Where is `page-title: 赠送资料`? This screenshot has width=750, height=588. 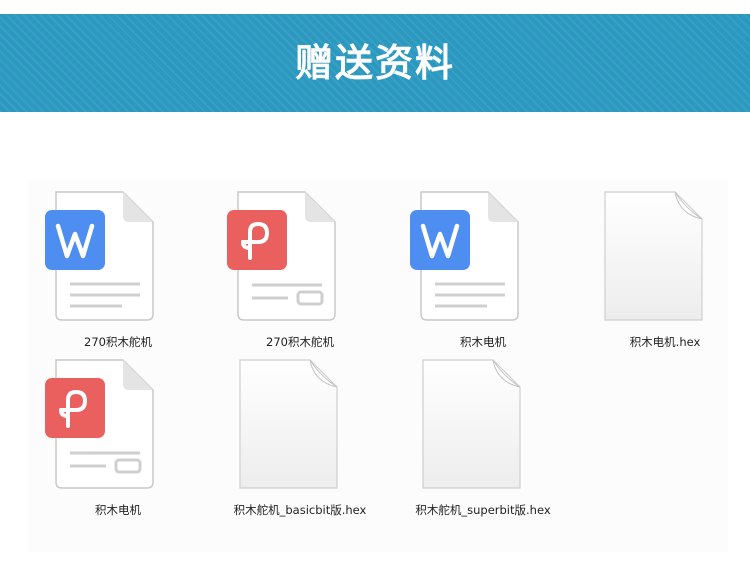
page-title: 赠送资料 is located at coordinates (374, 63).